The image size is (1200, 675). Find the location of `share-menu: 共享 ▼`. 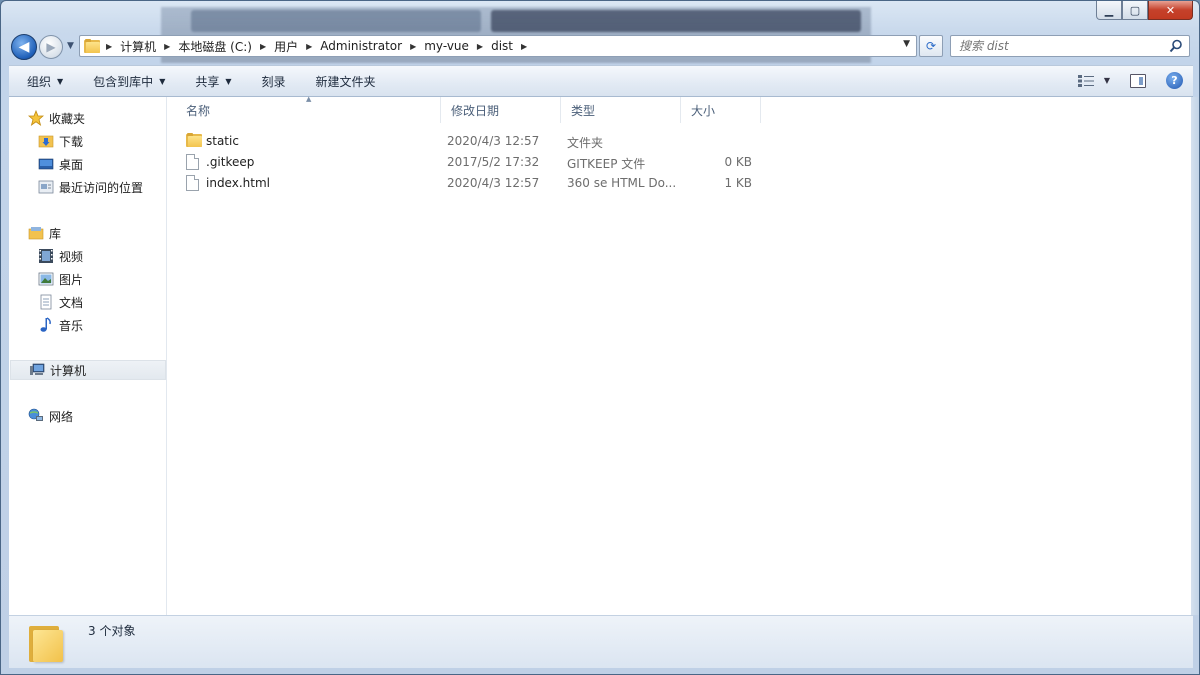

share-menu: 共享 ▼ is located at coordinates (210, 81).